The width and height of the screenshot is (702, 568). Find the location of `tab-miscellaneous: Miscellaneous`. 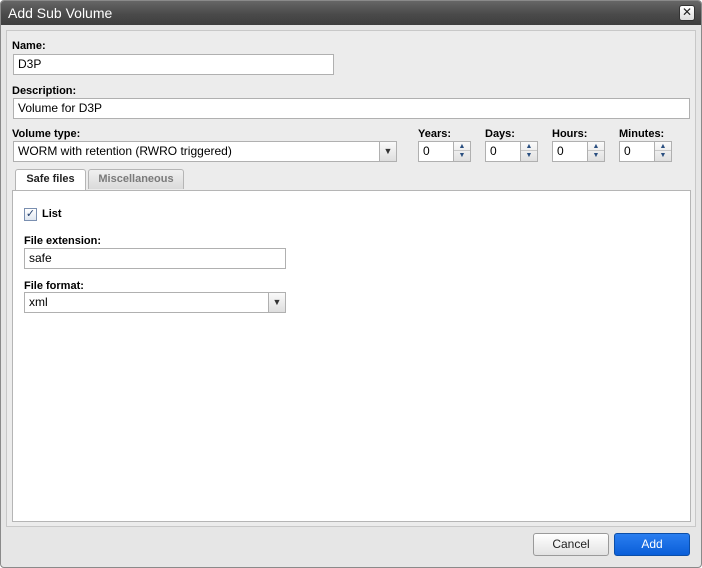

tab-miscellaneous: Miscellaneous is located at coordinates (136, 179).